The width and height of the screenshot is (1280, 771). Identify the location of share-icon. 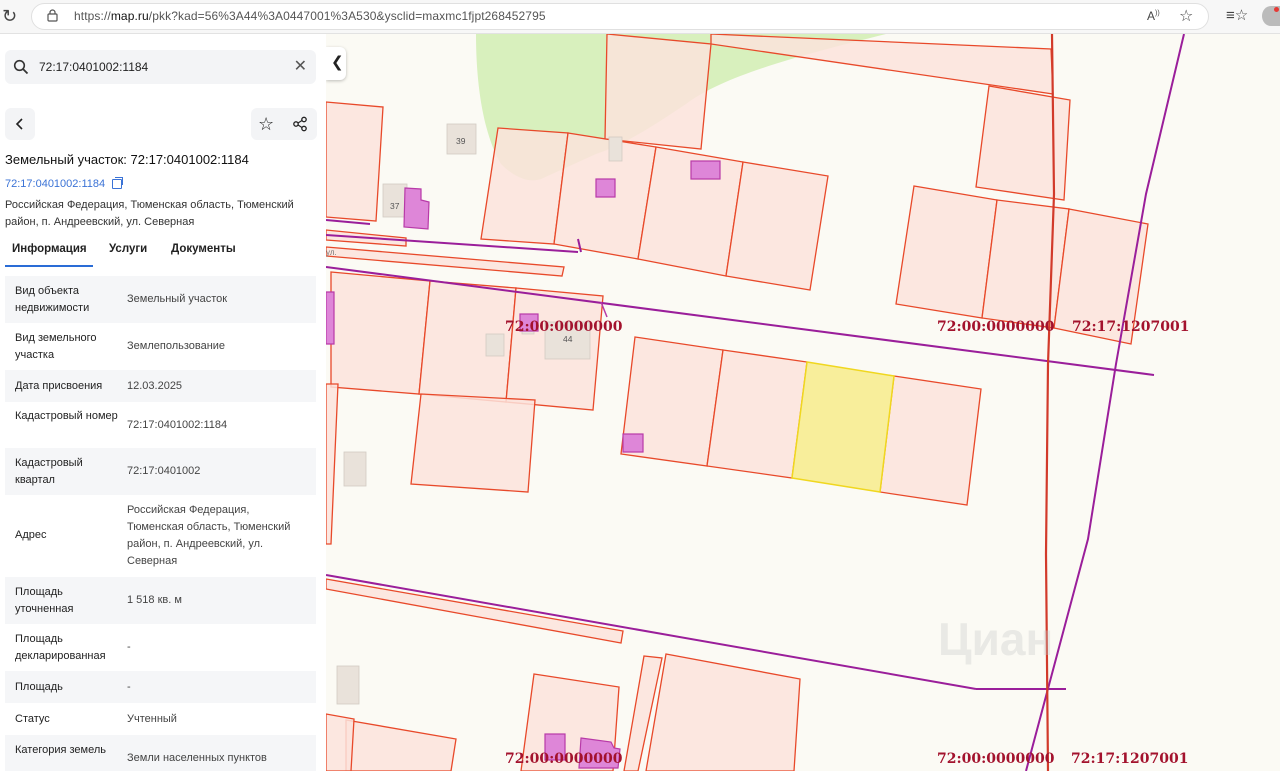
(300, 124).